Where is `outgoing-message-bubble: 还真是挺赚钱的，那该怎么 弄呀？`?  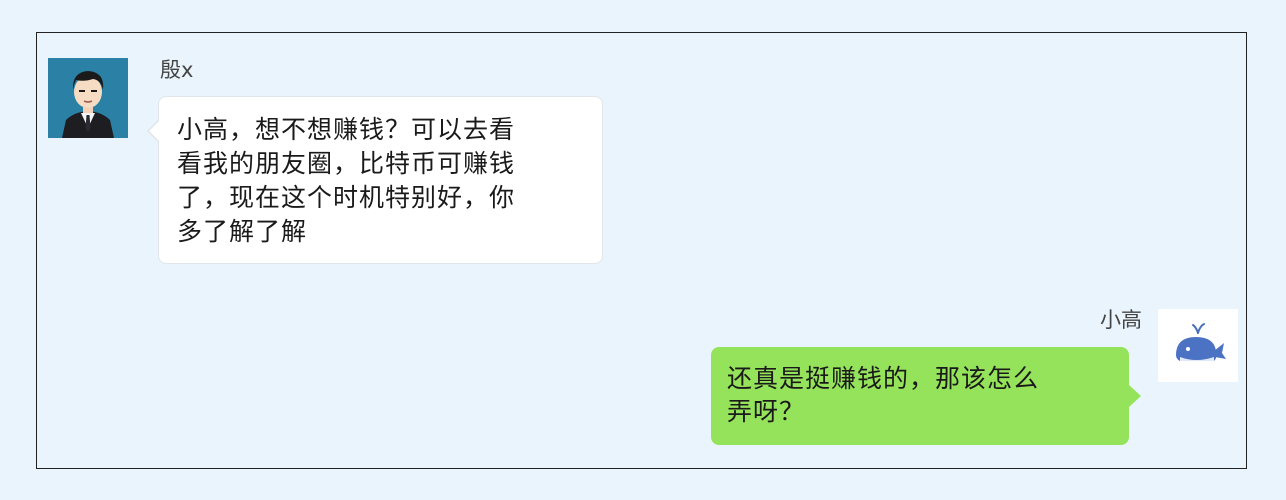 outgoing-message-bubble: 还真是挺赚钱的，那该怎么 弄呀？ is located at coordinates (926, 396).